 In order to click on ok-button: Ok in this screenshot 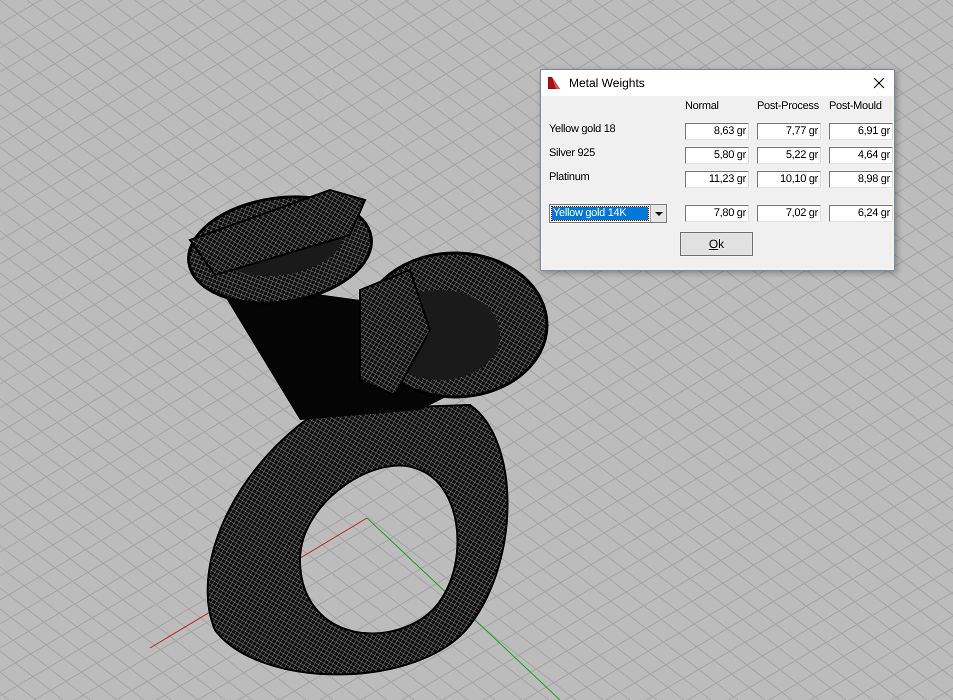, I will do `click(716, 244)`.